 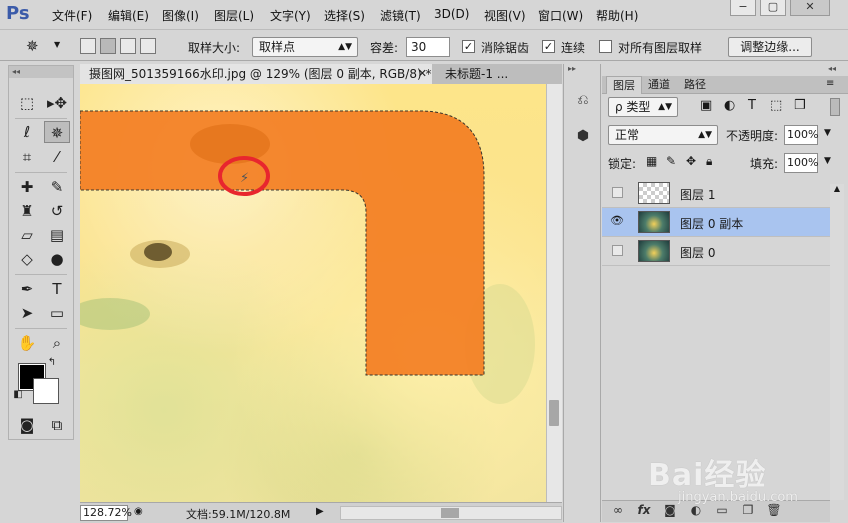 What do you see at coordinates (801, 135) in the screenshot?
I see `opacity-input: 100%` at bounding box center [801, 135].